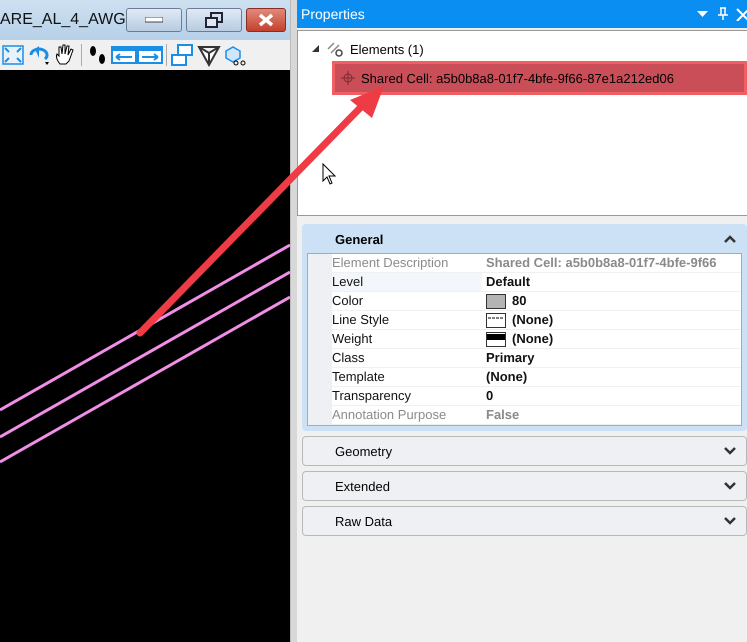 This screenshot has width=747, height=642. I want to click on property-label: Weight, so click(407, 339).